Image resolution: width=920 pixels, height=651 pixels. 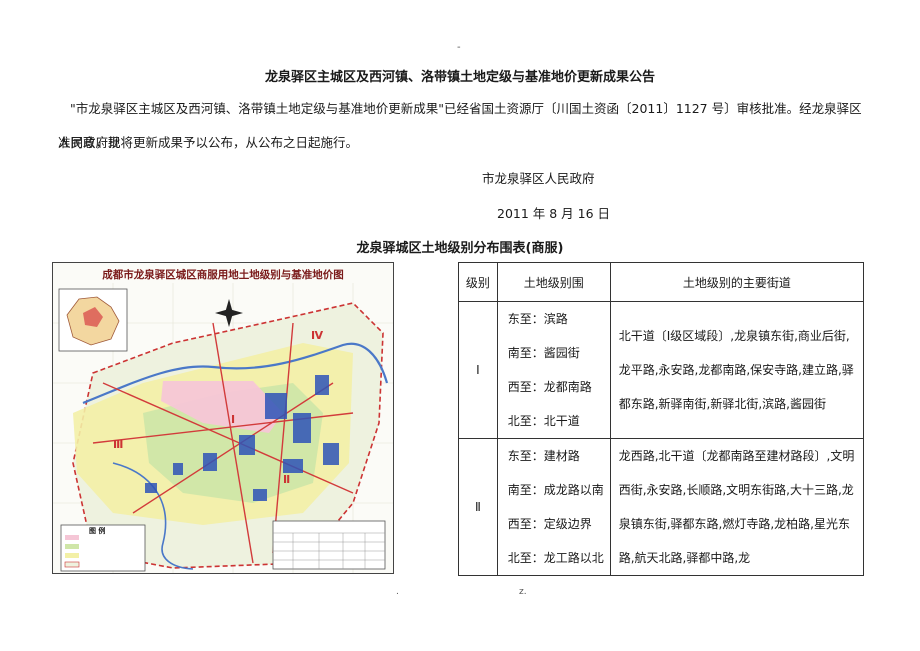 What do you see at coordinates (555, 490) in the screenshot?
I see `bound-south: 南至：成龙路以南` at bounding box center [555, 490].